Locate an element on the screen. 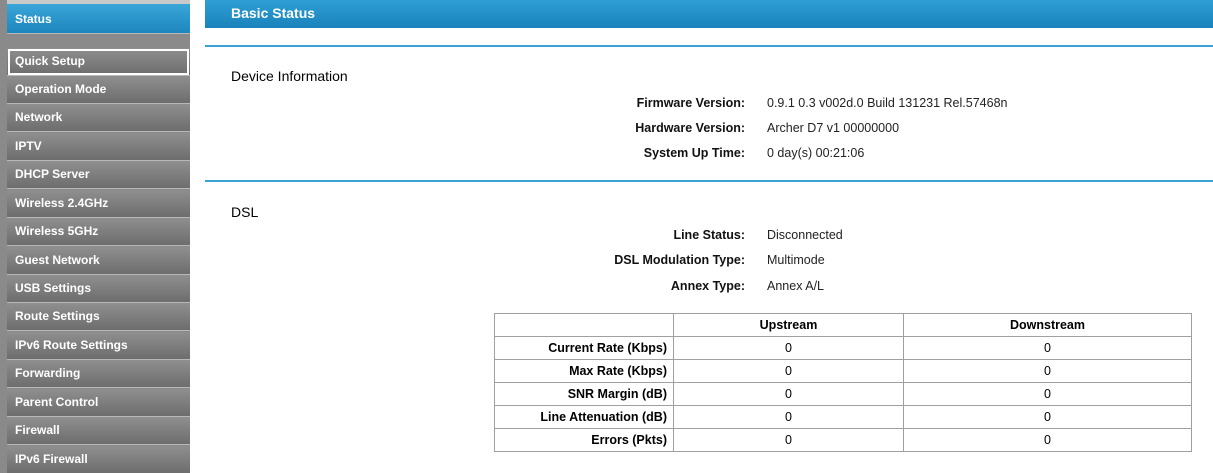 The width and height of the screenshot is (1213, 473). row-label-line-attenuation: Line Attenuation (dB) is located at coordinates (584, 417).